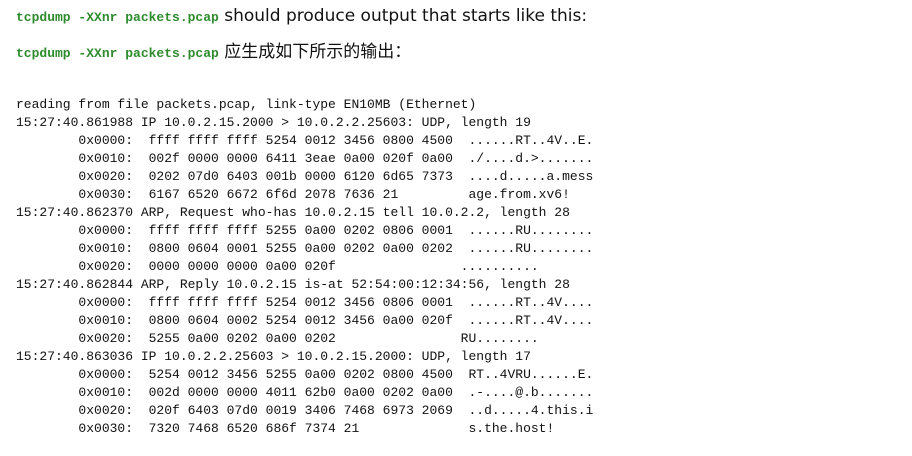 This screenshot has height=456, width=912. What do you see at coordinates (315, 52) in the screenshot?
I see `intro-text-chinese: 应生成如下所示的输出：` at bounding box center [315, 52].